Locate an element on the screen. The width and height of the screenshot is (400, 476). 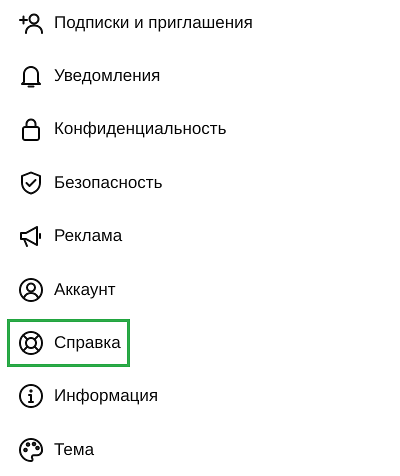
info-icon is located at coordinates (31, 396).